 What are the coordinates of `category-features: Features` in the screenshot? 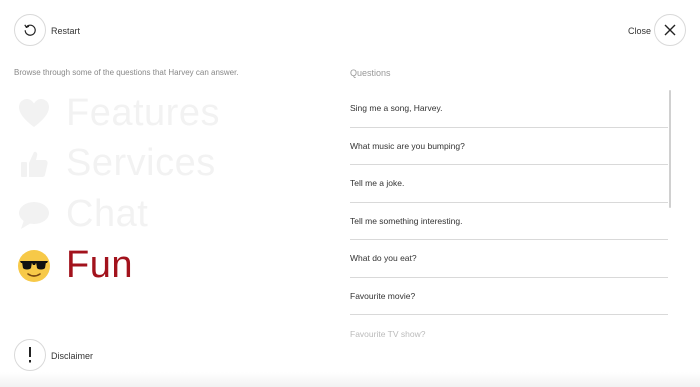 It's located at (117, 113).